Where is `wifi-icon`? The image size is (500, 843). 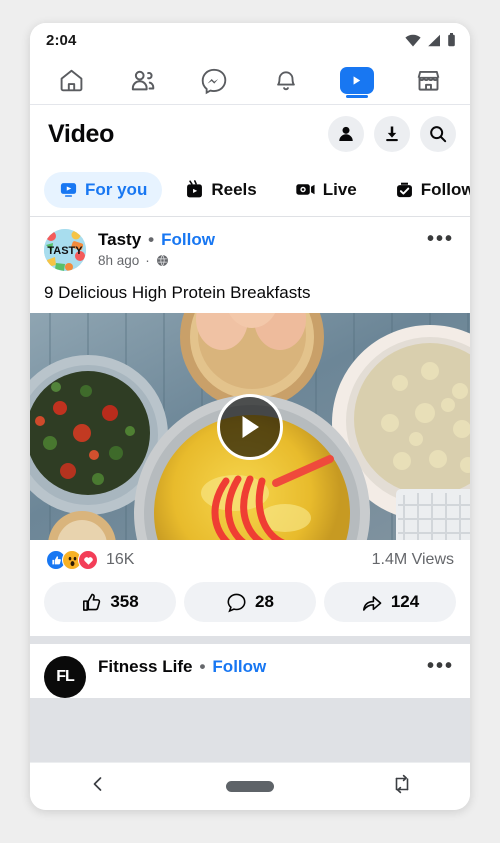 wifi-icon is located at coordinates (413, 40).